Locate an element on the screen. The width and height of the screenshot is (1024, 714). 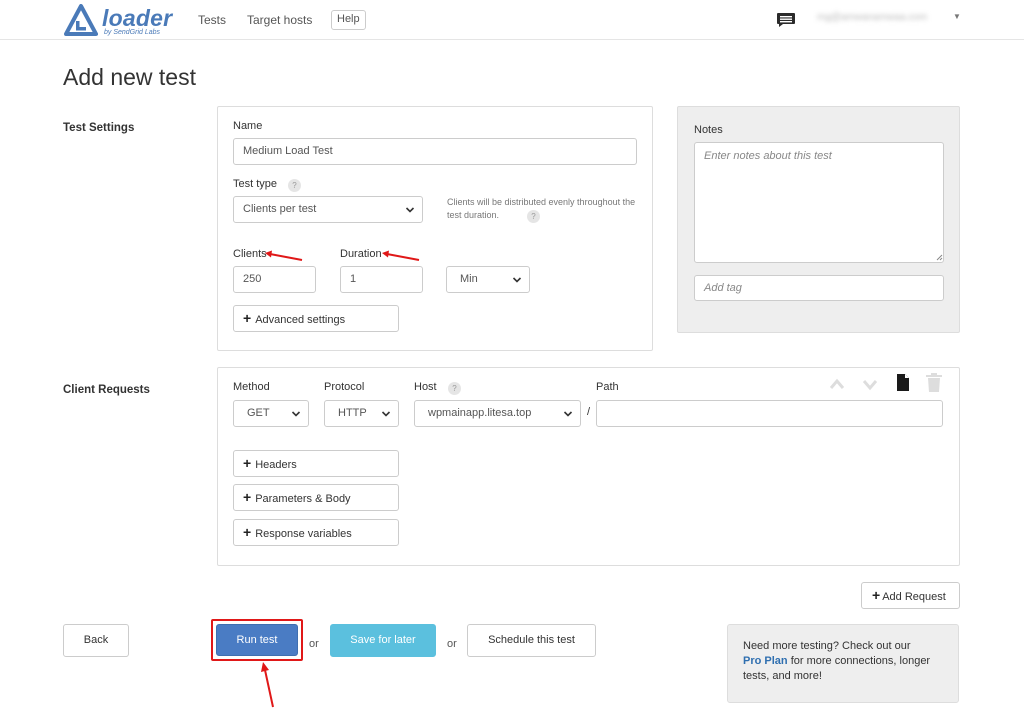
response-variables-button: + Response variables is located at coordinates (316, 532).